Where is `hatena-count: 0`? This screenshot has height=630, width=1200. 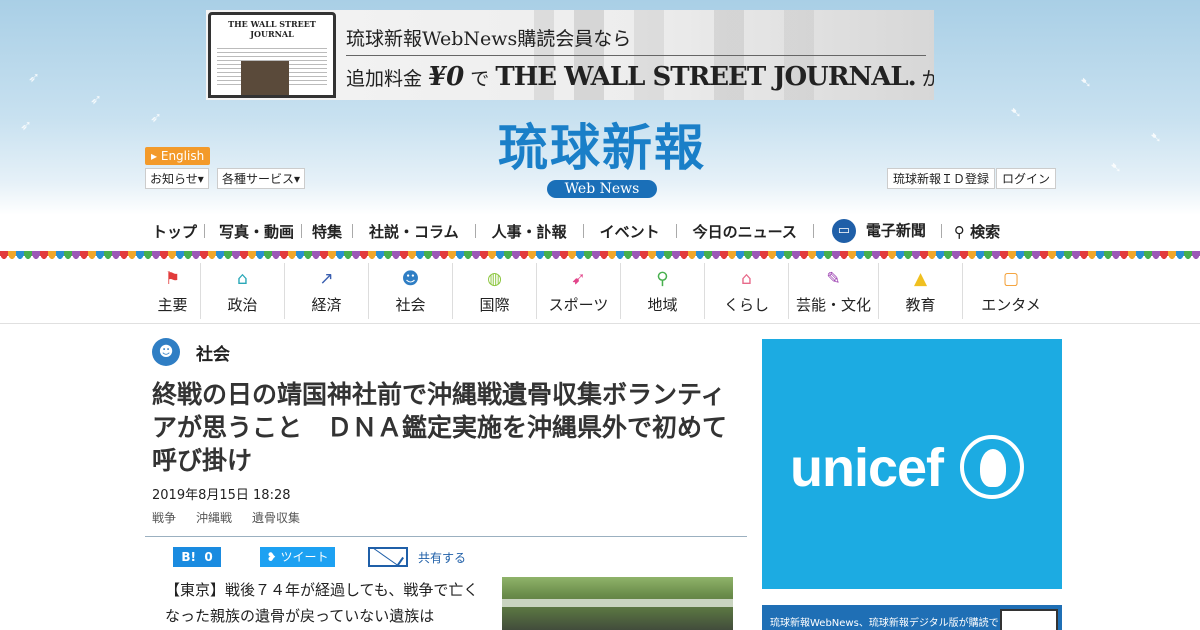 hatena-count: 0 is located at coordinates (208, 557).